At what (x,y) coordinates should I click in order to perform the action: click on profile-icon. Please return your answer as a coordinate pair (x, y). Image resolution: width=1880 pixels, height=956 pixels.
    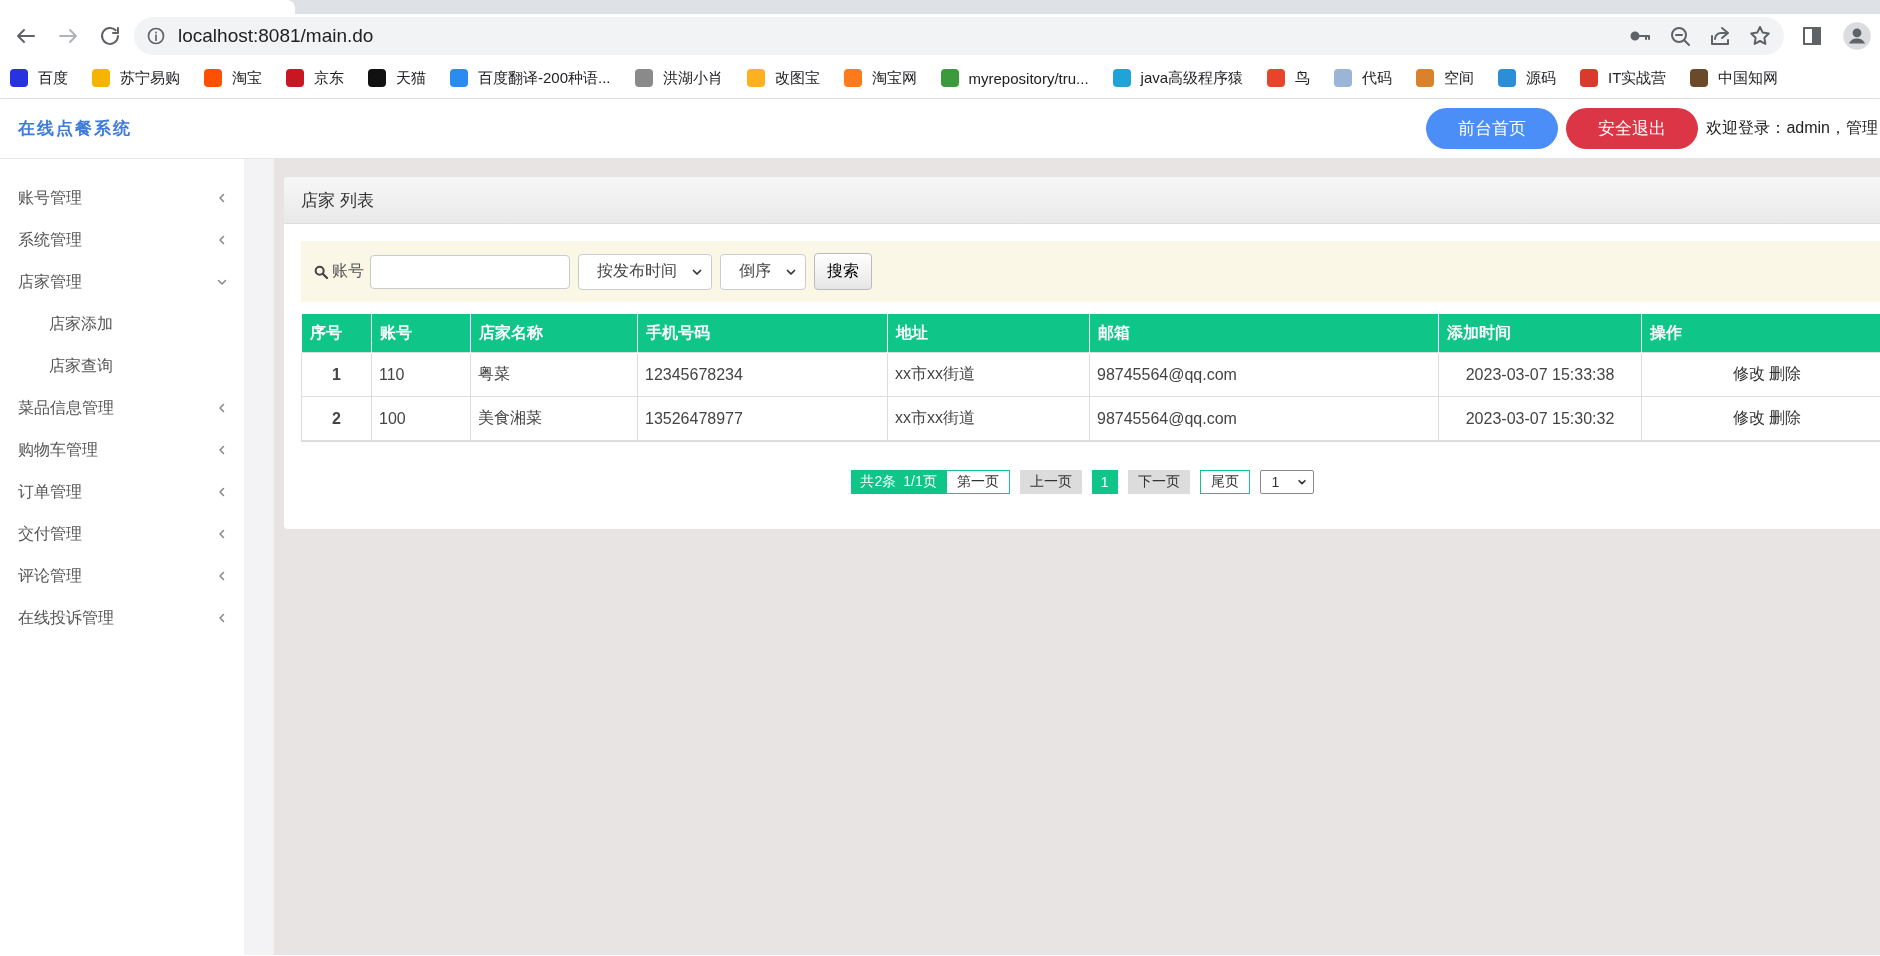
    Looking at the image, I should click on (1857, 36).